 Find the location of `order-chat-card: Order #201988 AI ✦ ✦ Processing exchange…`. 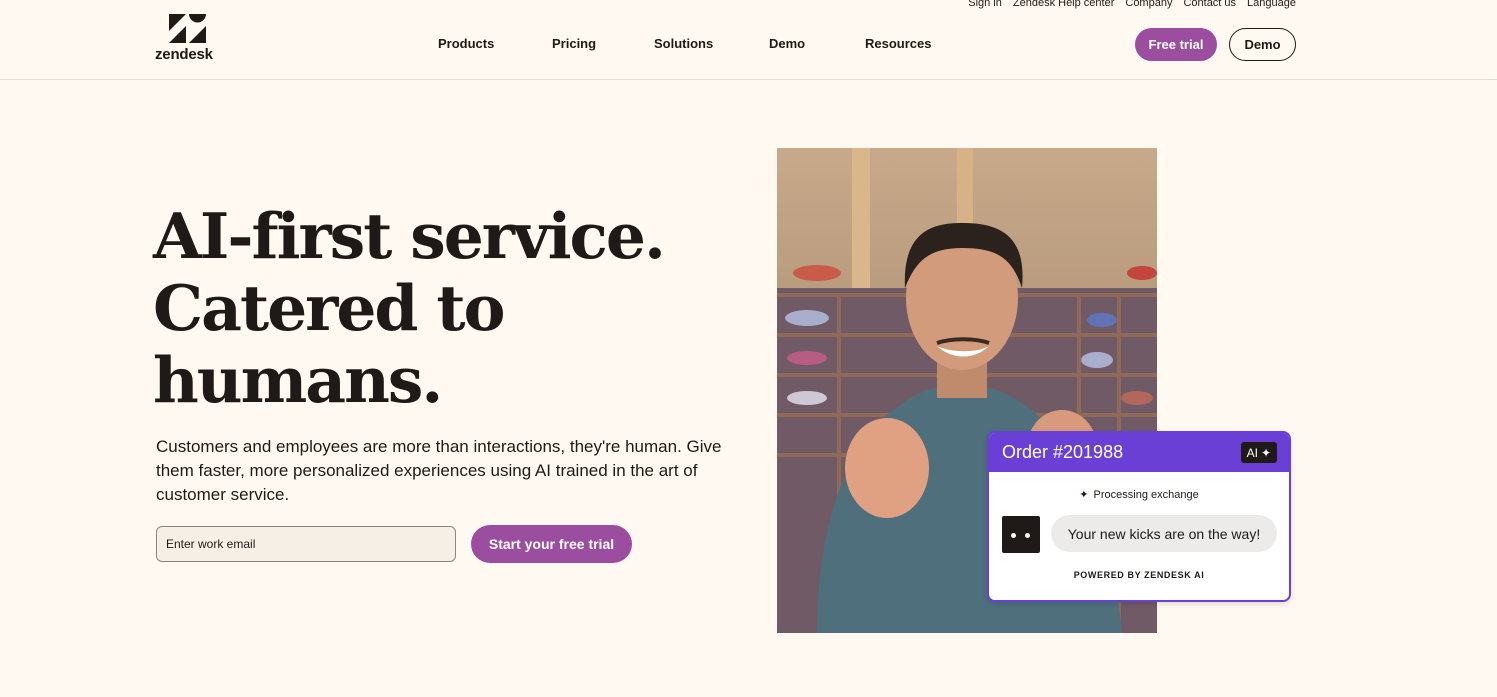

order-chat-card: Order #201988 AI ✦ ✦ Processing exchange… is located at coordinates (1139, 516).